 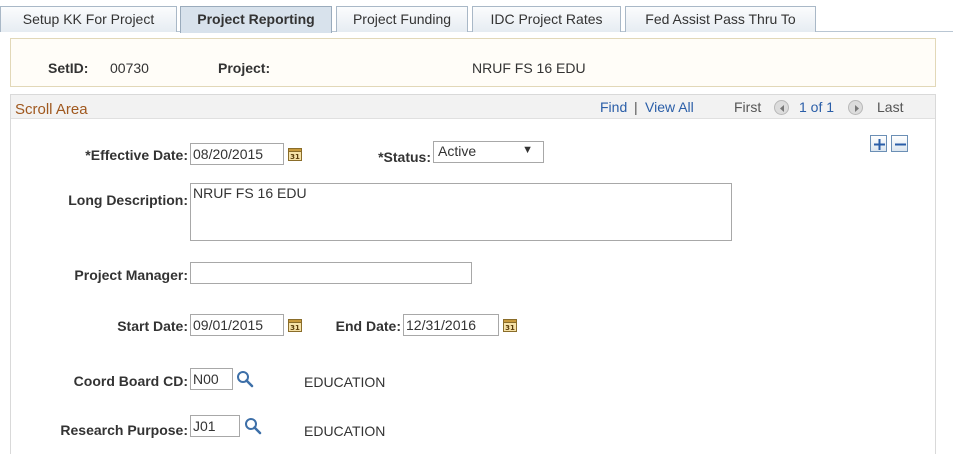 I want to click on long-description-textarea: NRUF FS 16 EDU, so click(x=461, y=212).